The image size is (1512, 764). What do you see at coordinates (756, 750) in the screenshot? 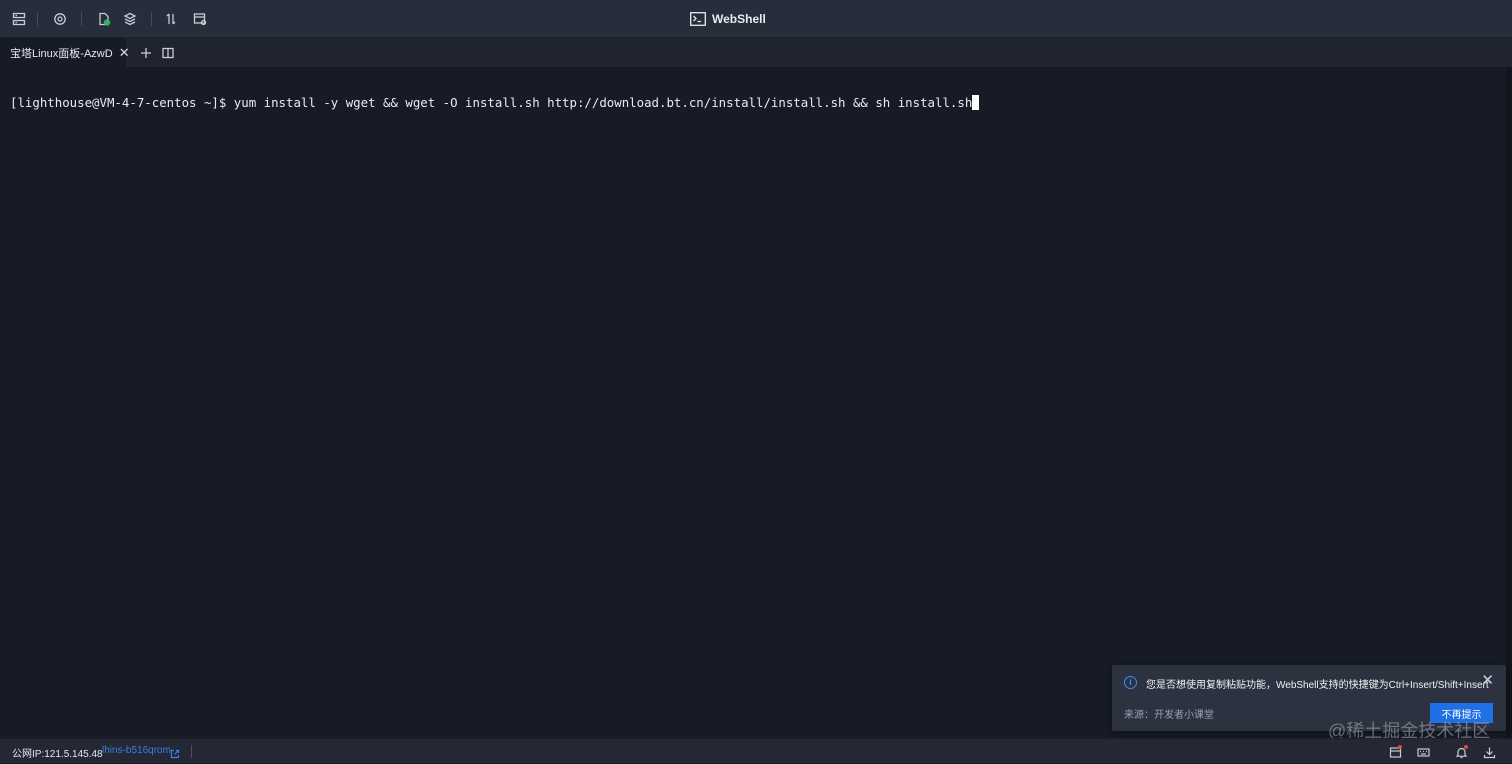
I see `status-bar: 公网IP:121.5.145.48 lhins-b516qrom` at bounding box center [756, 750].